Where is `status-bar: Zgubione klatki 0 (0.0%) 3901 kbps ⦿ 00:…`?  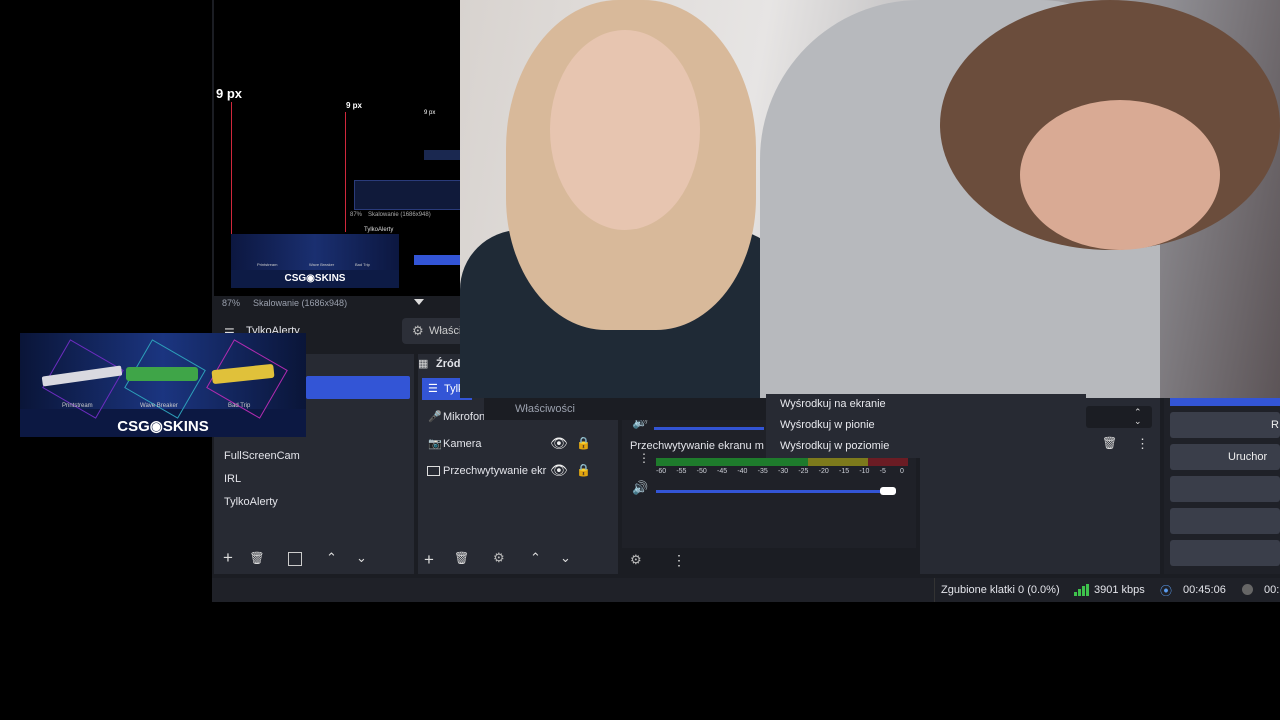 status-bar: Zgubione klatki 0 (0.0%) 3901 kbps ⦿ 00:… is located at coordinates (746, 590).